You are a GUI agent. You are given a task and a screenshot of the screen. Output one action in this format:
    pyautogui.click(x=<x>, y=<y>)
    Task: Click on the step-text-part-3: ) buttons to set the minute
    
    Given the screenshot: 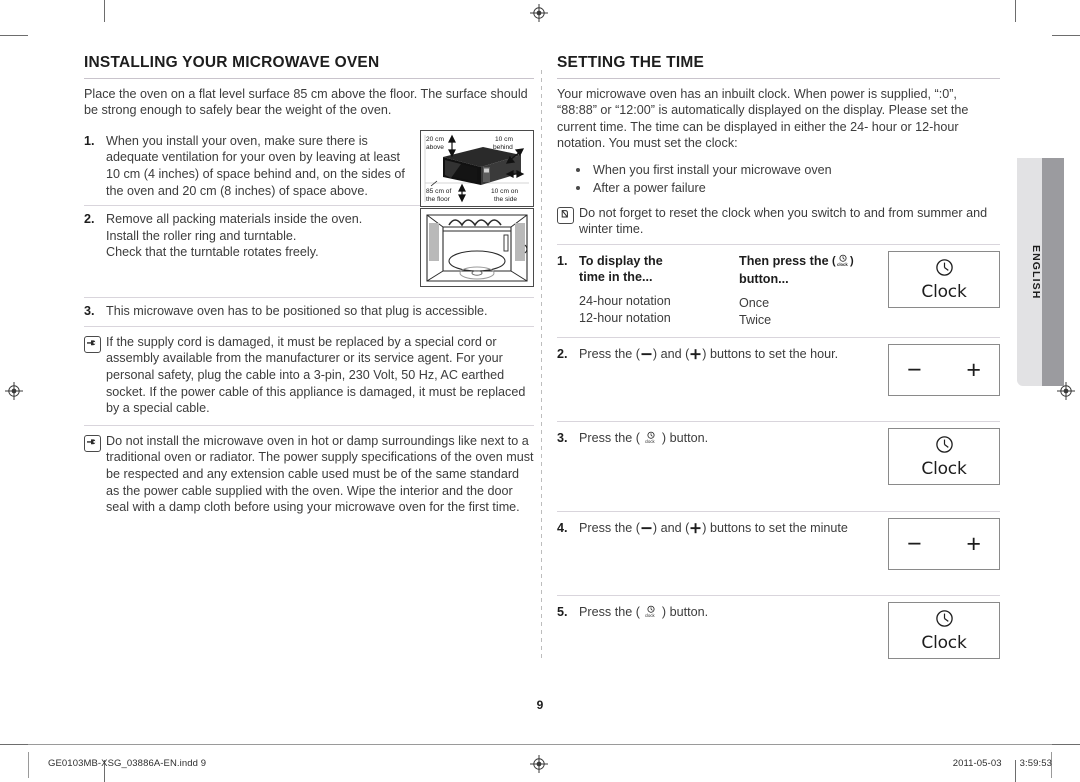 What is the action you would take?
    pyautogui.click(x=775, y=528)
    